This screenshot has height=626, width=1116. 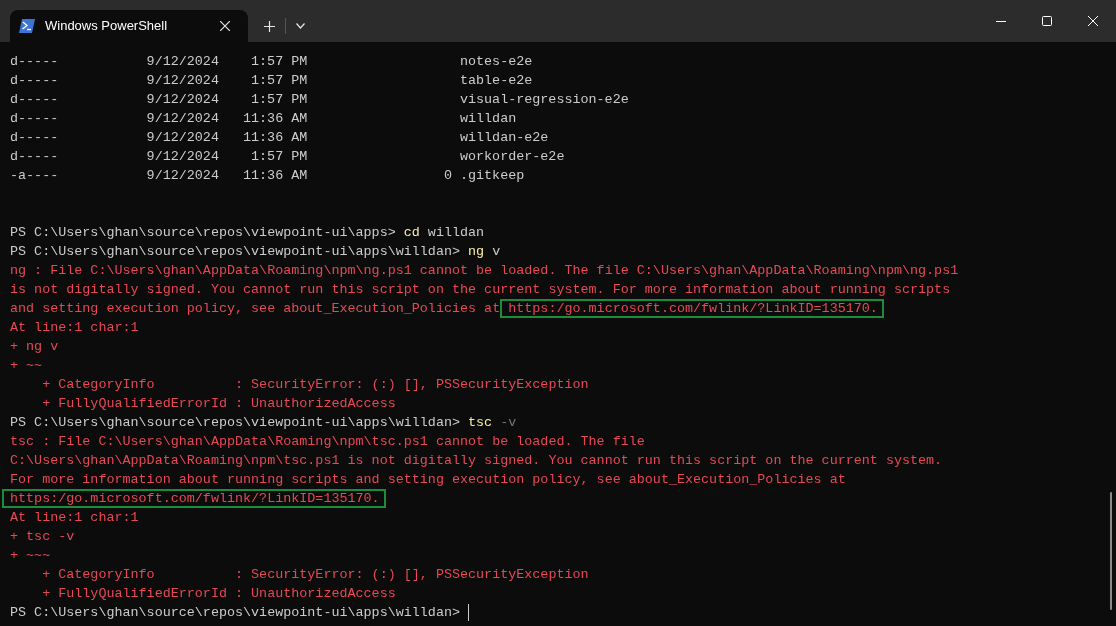 What do you see at coordinates (484, 271) in the screenshot?
I see `error-text: ng : File C:\Users\ghan\AppData\Roaming\npm\ng.ps1 cannot be loaded. The file C:\Users\ghan\AppData\Roaming\npm\ng.ps1` at bounding box center [484, 271].